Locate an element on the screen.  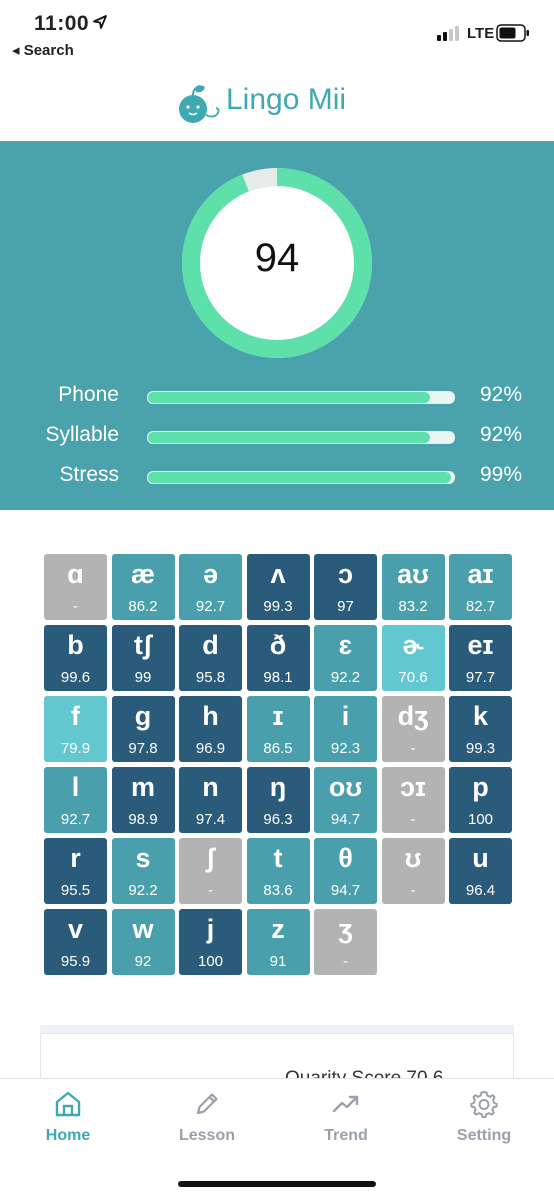
tab-home: Home is located at coordinates (68, 1117).